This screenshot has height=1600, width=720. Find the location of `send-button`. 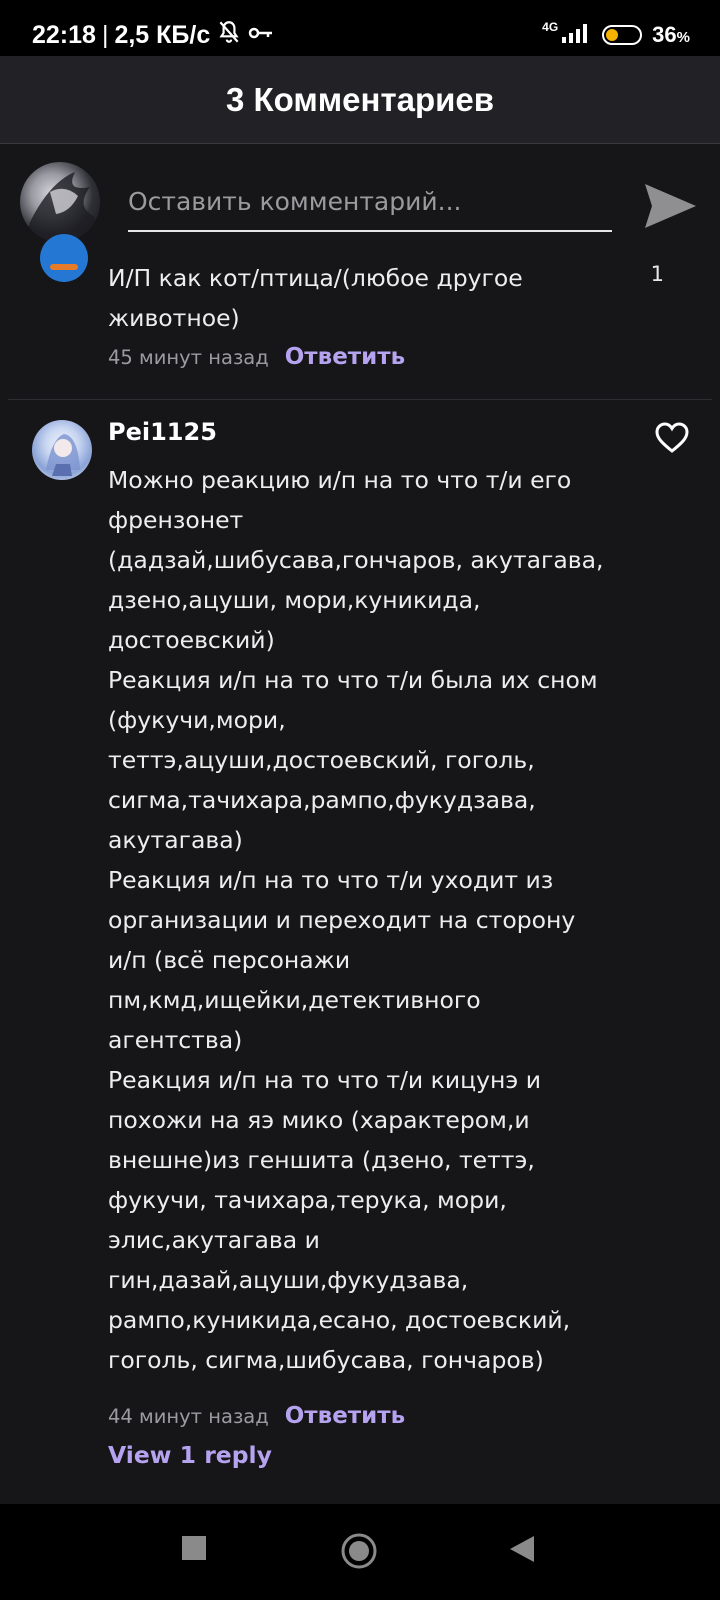

send-button is located at coordinates (670, 206).